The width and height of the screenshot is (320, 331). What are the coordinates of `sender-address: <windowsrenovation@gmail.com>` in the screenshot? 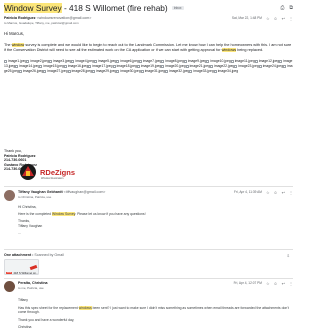 It's located at (64, 18).